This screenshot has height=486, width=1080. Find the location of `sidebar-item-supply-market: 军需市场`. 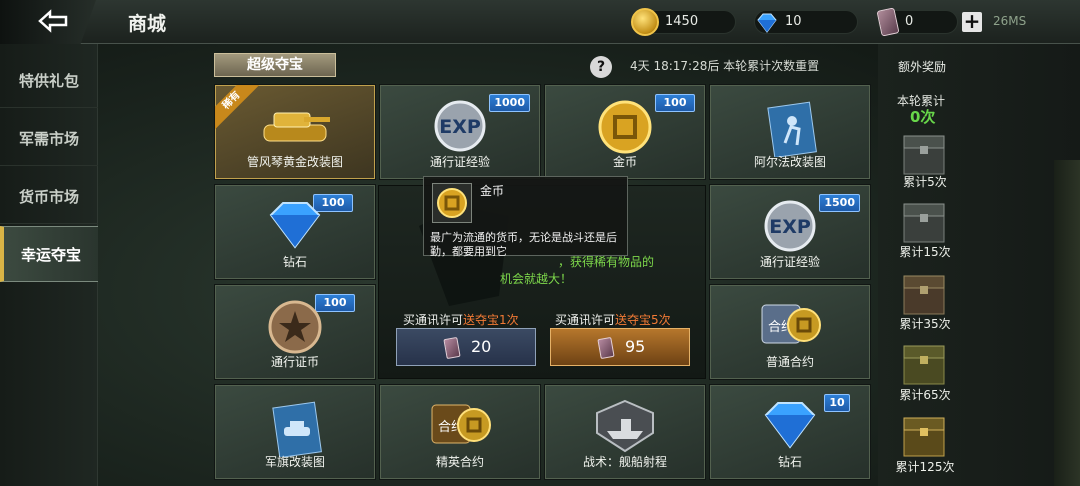

sidebar-item-supply-market: 军需市场 is located at coordinates (49, 139).